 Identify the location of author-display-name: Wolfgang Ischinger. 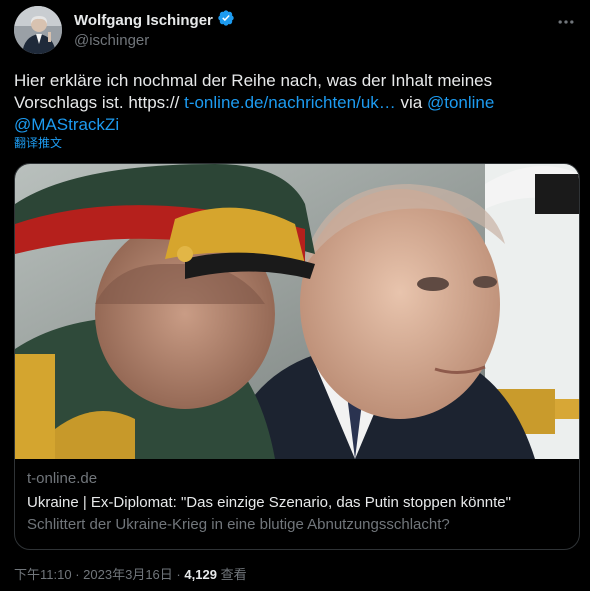
(143, 20).